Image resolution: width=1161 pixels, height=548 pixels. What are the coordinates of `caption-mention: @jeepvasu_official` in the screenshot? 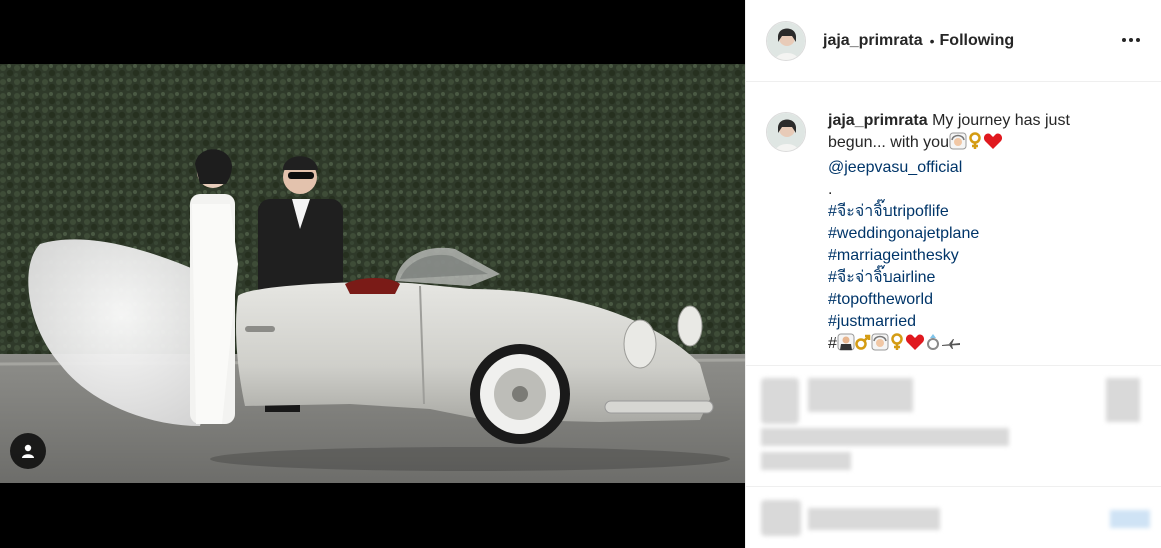 It's located at (978, 168).